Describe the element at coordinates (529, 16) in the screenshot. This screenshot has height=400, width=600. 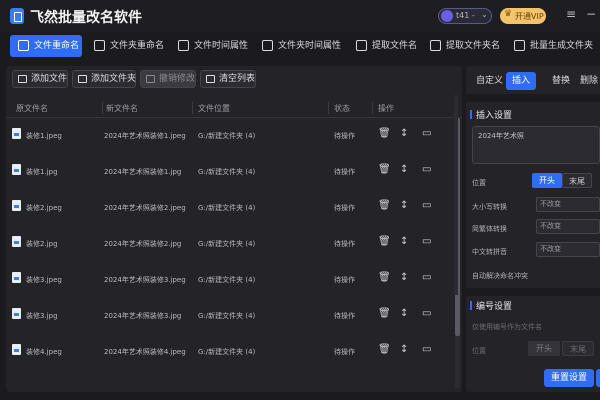
I see `vip-label: 开通VIP` at that location.